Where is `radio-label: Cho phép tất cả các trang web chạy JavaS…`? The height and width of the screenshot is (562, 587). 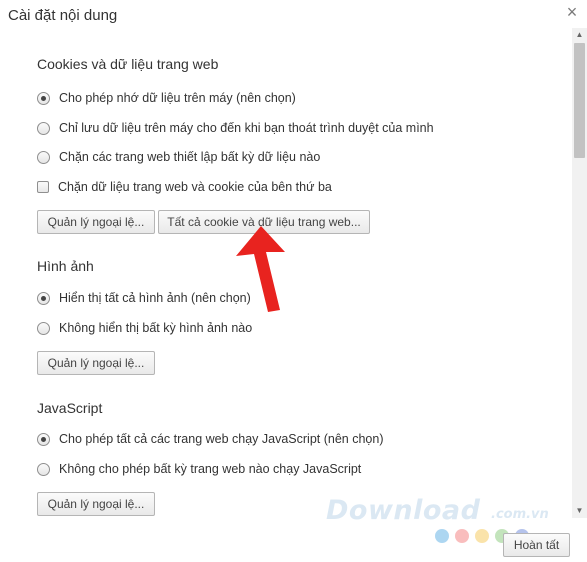 radio-label: Cho phép tất cả các trang web chạy JavaS… is located at coordinates (221, 439).